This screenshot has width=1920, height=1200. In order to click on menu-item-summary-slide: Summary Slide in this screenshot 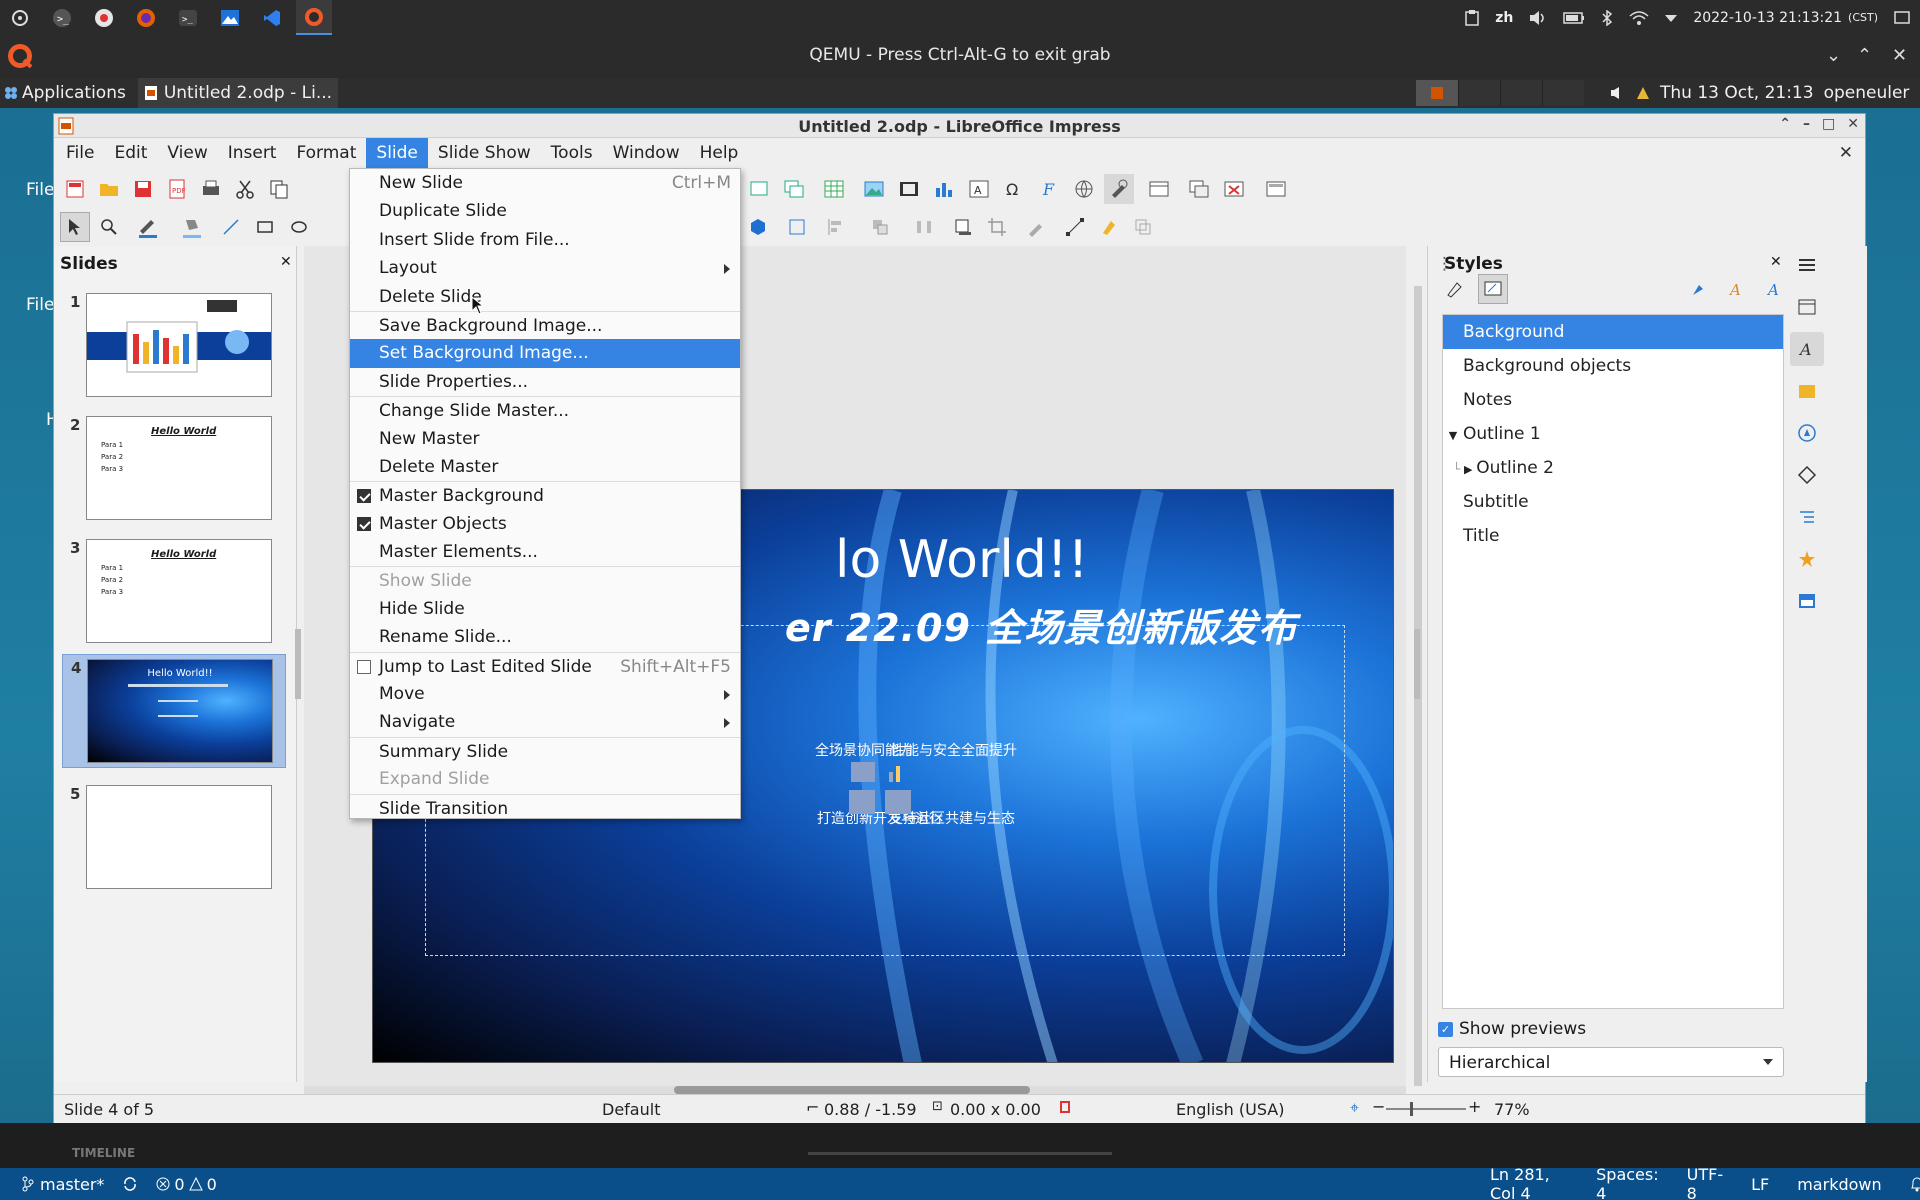, I will do `click(545, 750)`.